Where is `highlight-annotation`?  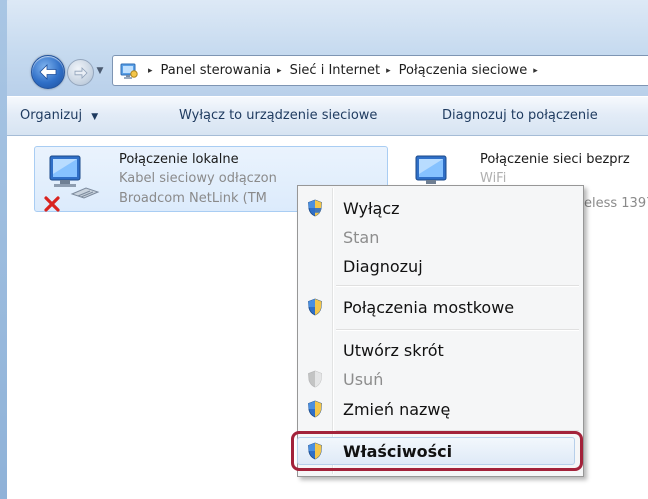 highlight-annotation is located at coordinates (437, 451).